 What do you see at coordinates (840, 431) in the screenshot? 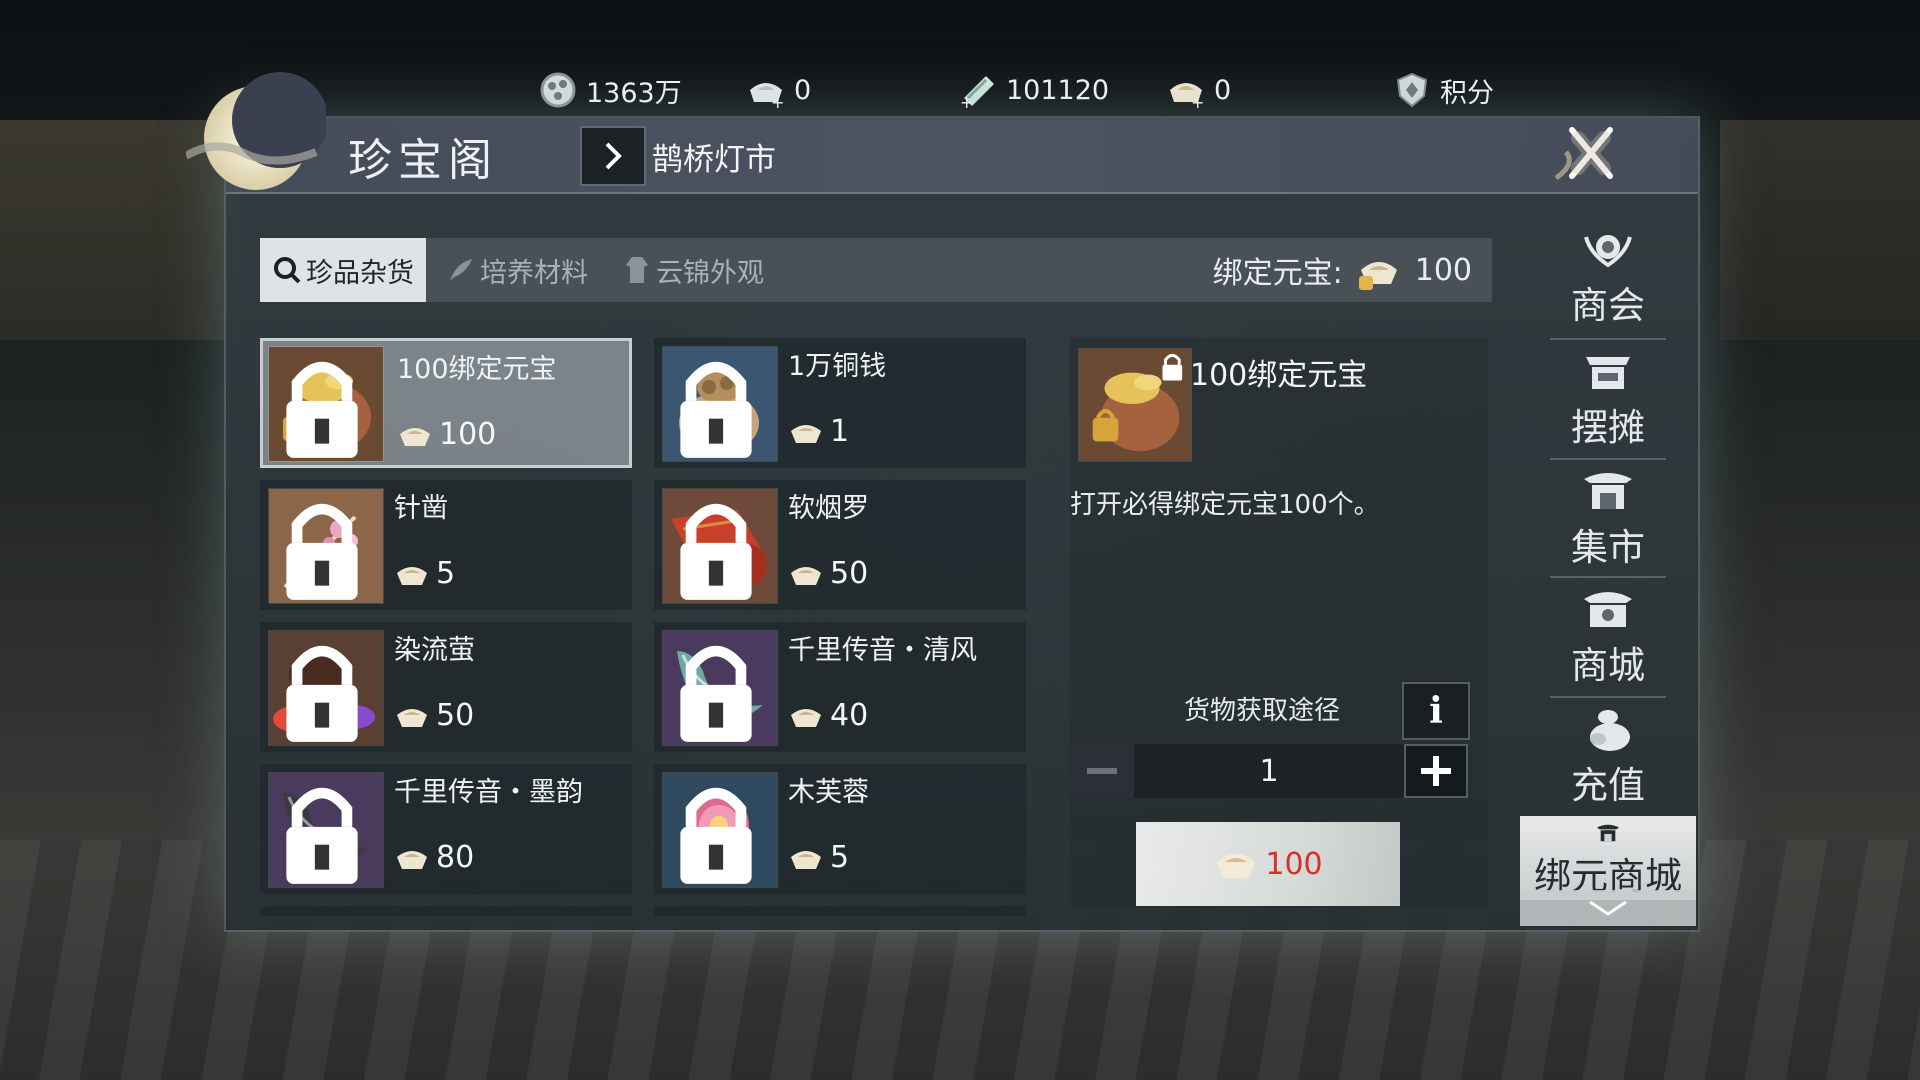
I see `item-price-value: 1` at bounding box center [840, 431].